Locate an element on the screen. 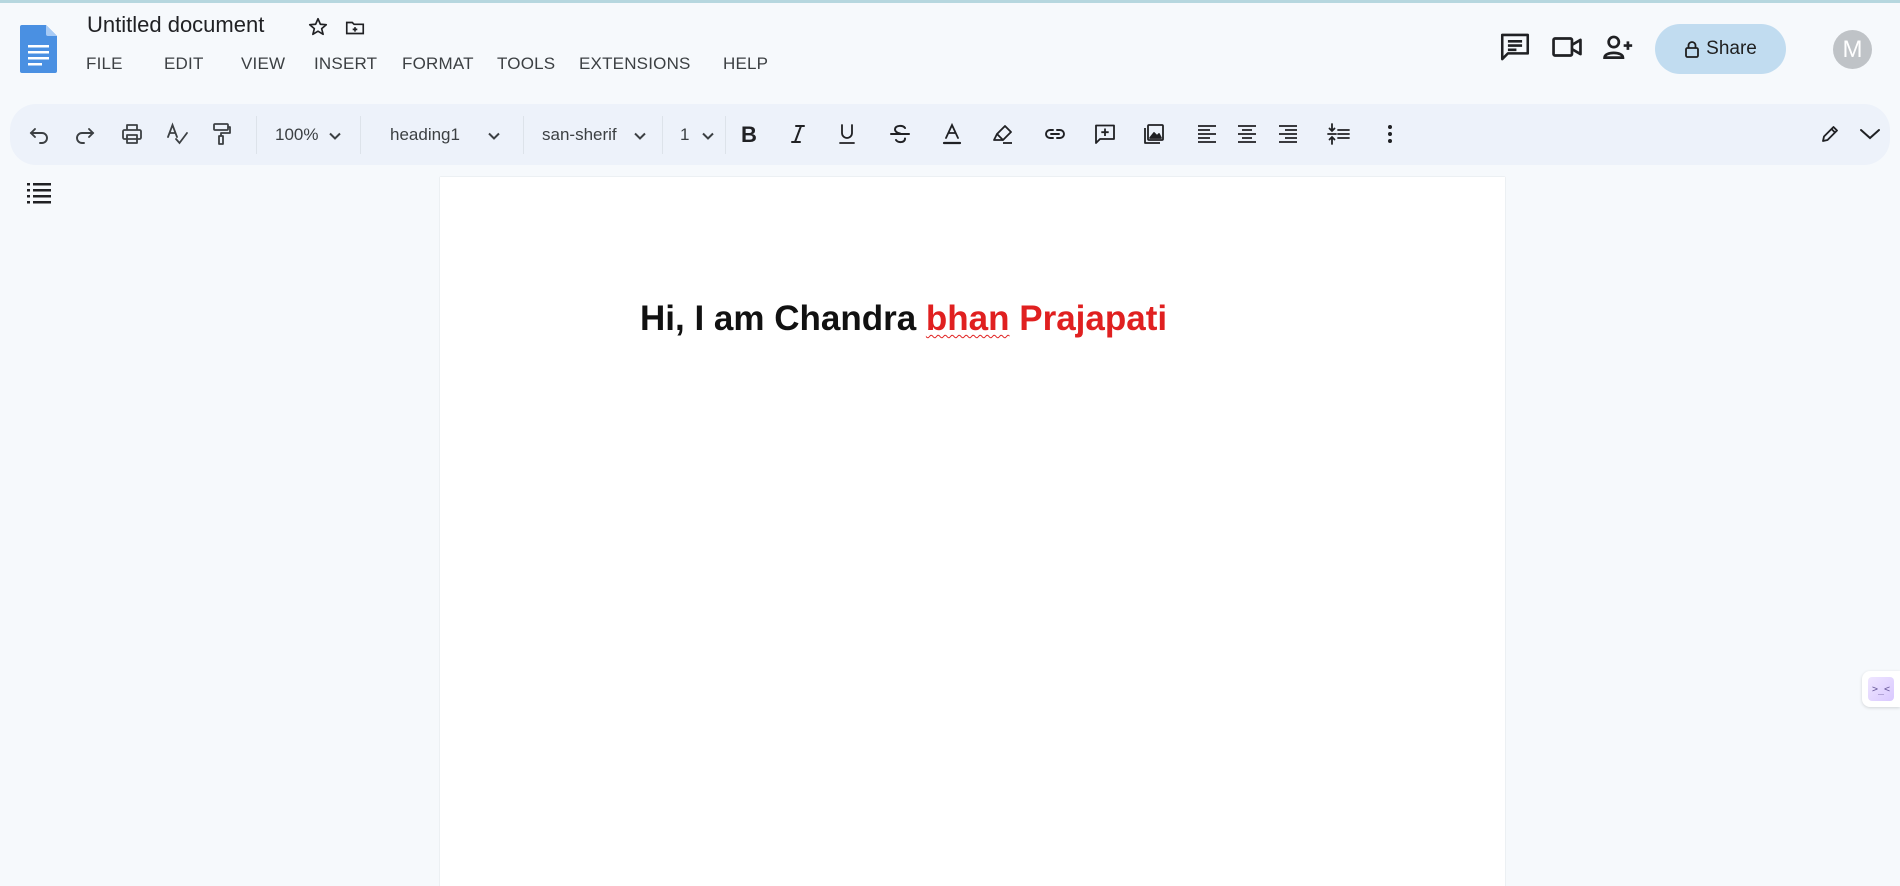  paint-format-icon is located at coordinates (221, 134).